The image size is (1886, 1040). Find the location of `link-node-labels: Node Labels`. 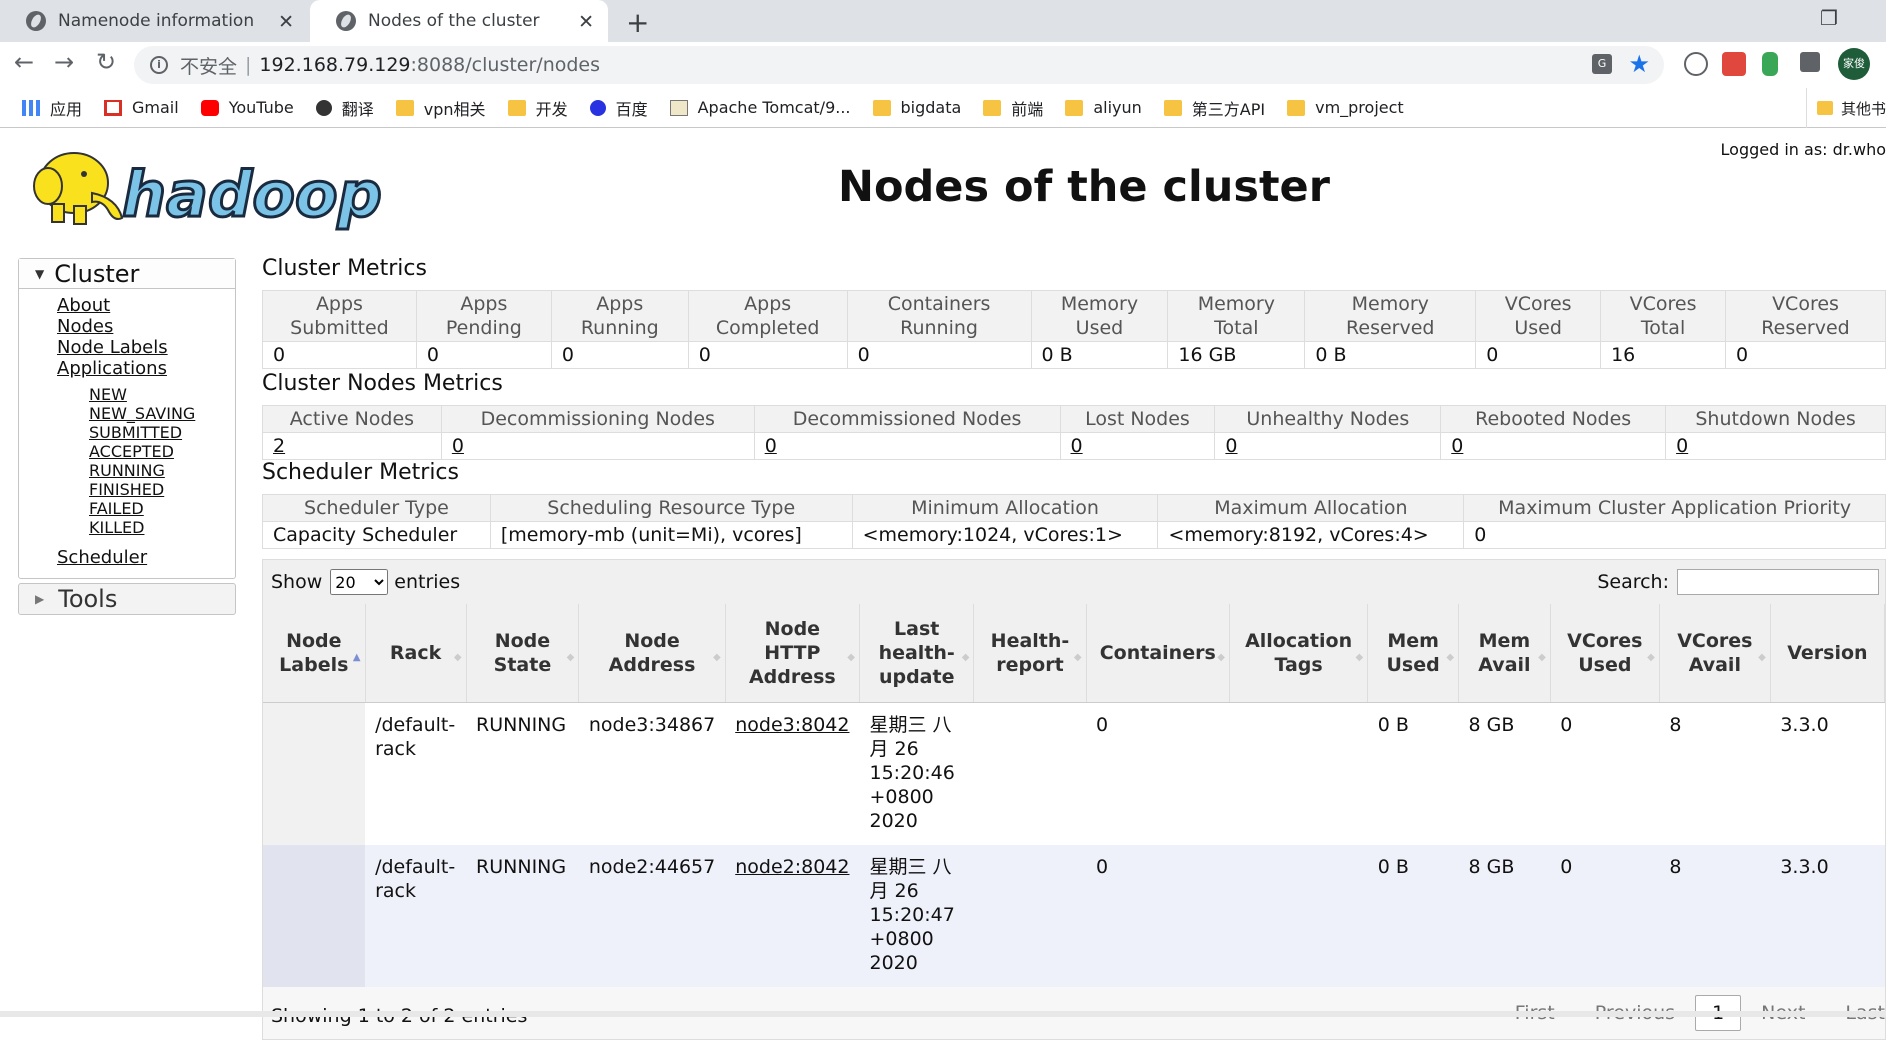

link-node-labels: Node Labels is located at coordinates (146, 347).